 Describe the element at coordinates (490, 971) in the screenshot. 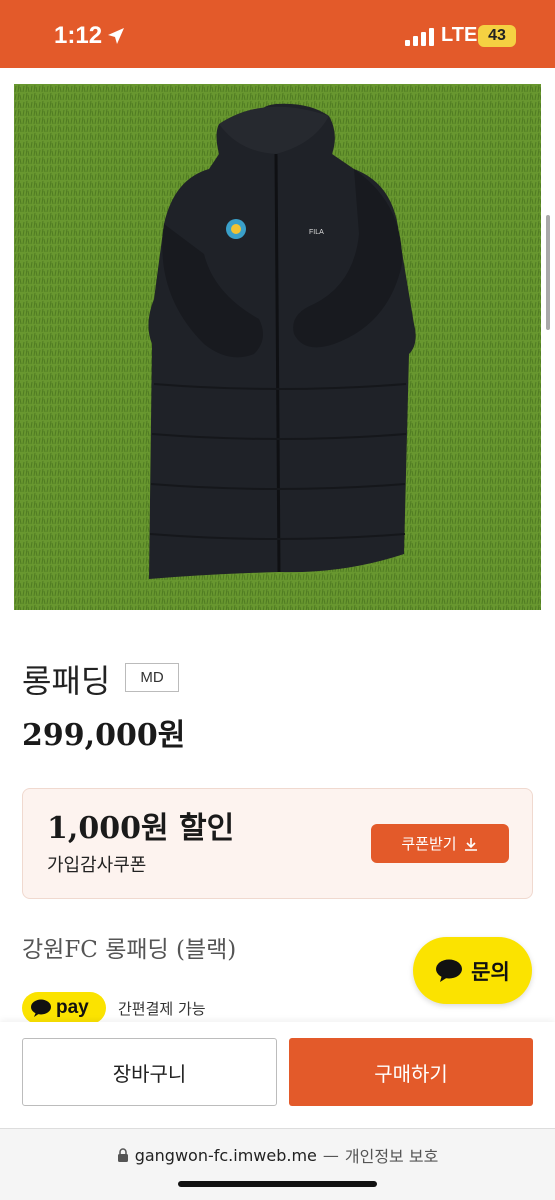

I see `inquiry-label: 문의` at that location.